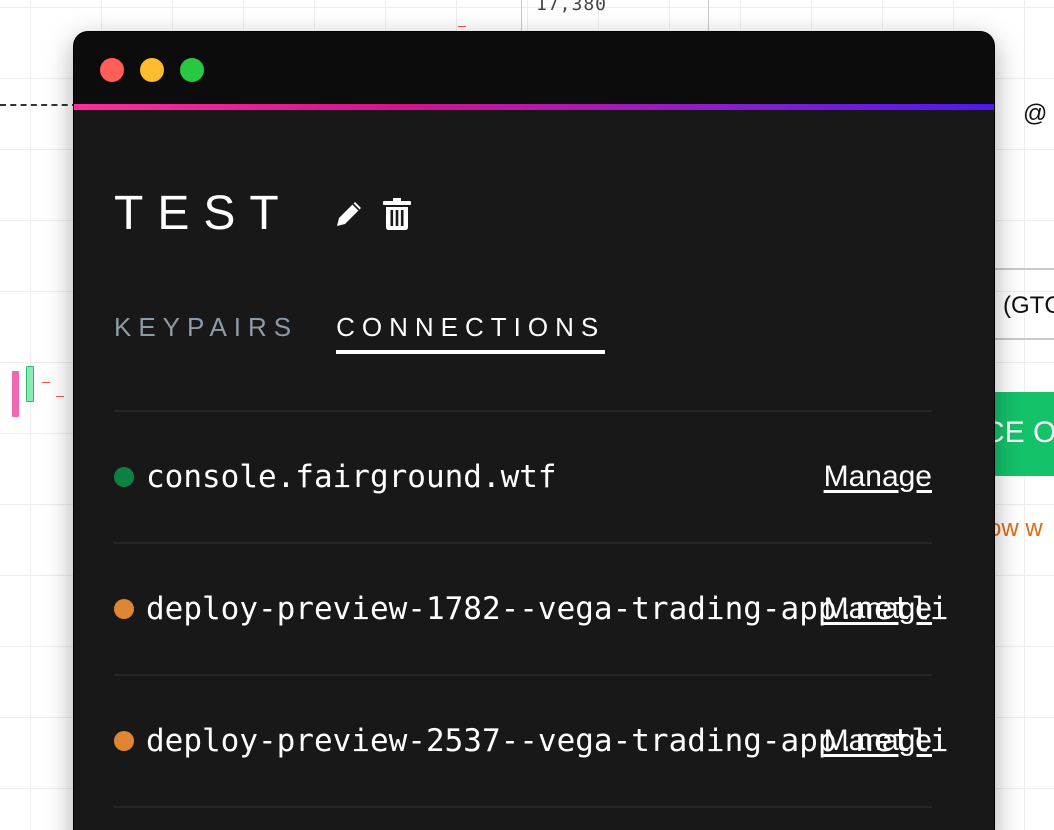  Describe the element at coordinates (534, 68) in the screenshot. I see `window-titlebar` at that location.